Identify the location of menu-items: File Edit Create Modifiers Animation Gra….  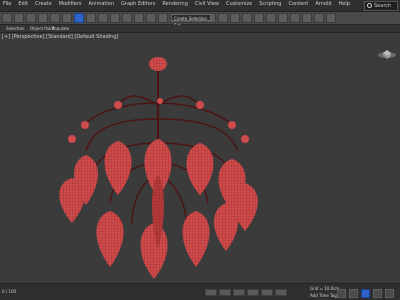
(176, 4).